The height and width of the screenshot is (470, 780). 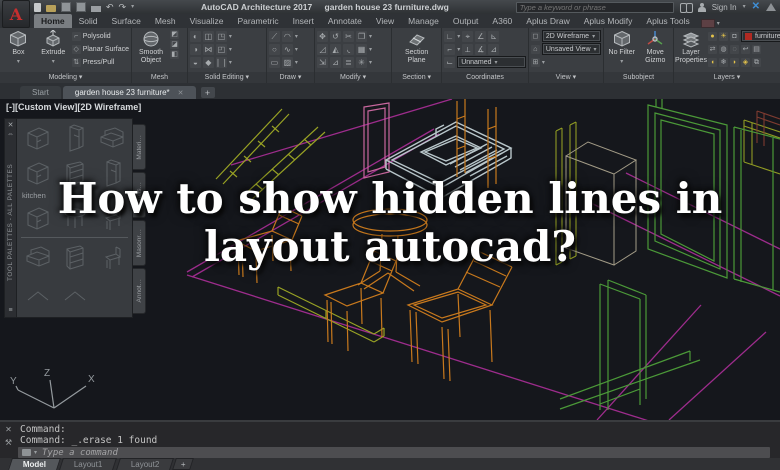 What do you see at coordinates (494, 36) in the screenshot?
I see `ucs-face-icon: ⊾` at bounding box center [494, 36].